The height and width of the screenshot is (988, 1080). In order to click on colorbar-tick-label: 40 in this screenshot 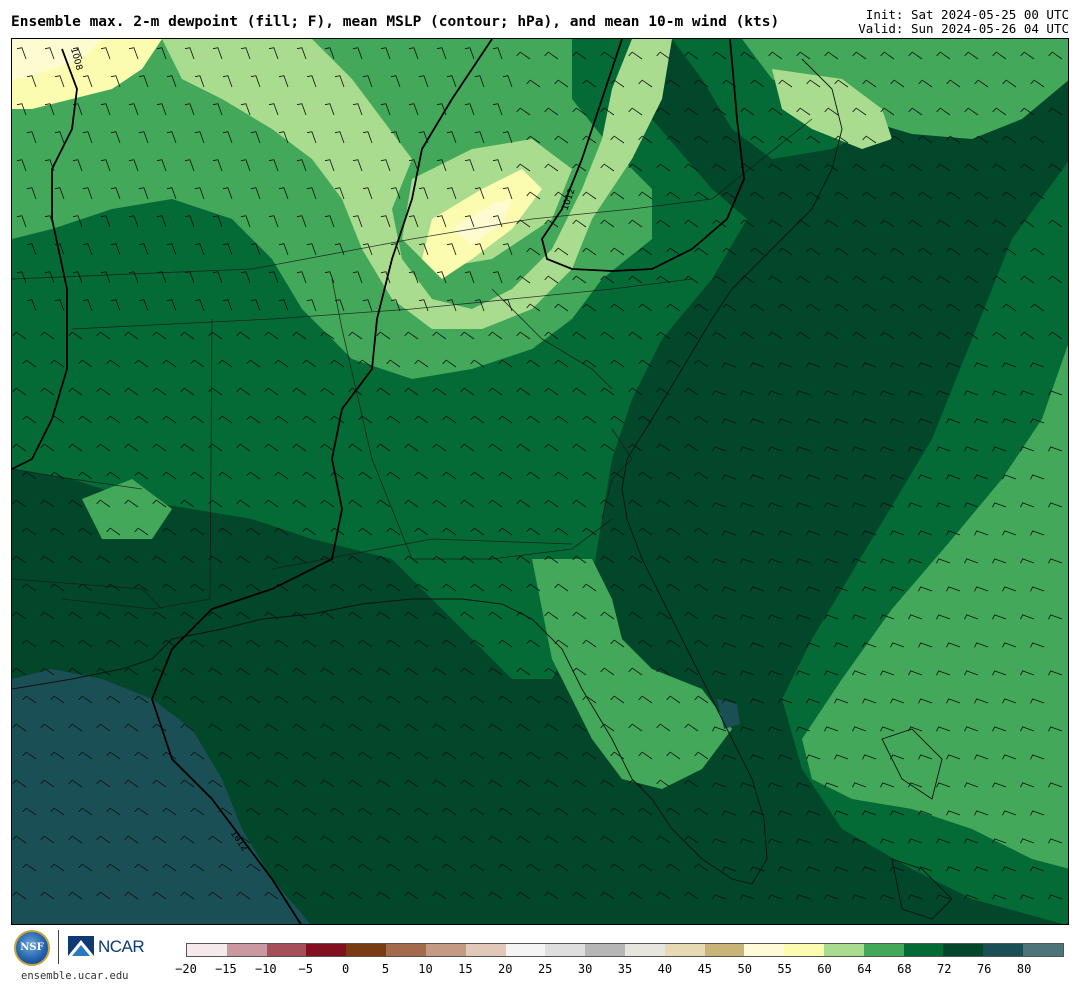, I will do `click(665, 969)`.